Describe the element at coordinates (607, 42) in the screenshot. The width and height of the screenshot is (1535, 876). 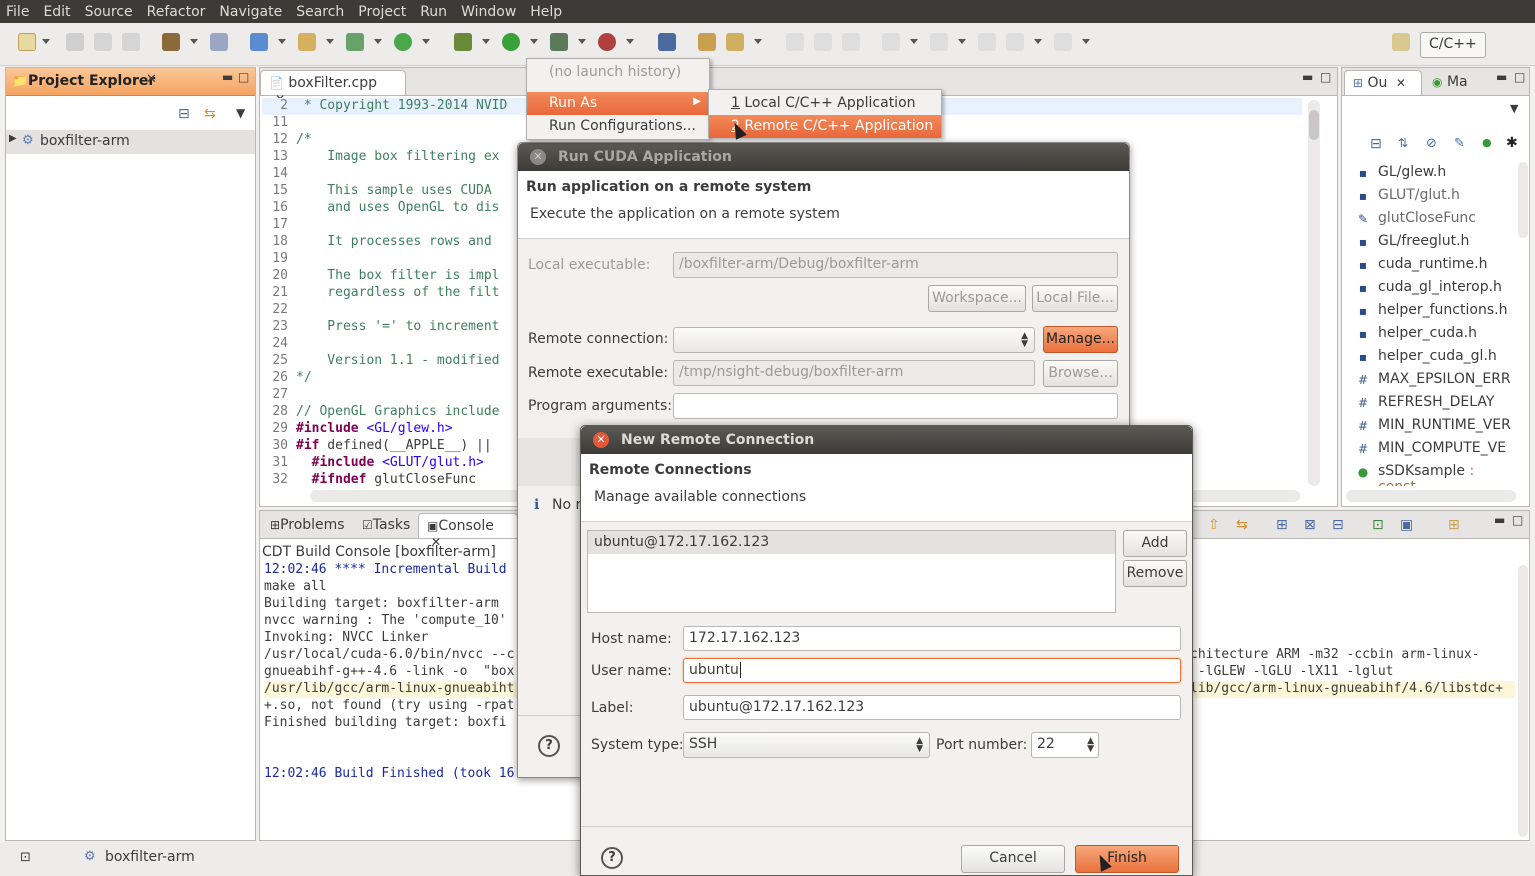
I see `external-tools-icon` at that location.